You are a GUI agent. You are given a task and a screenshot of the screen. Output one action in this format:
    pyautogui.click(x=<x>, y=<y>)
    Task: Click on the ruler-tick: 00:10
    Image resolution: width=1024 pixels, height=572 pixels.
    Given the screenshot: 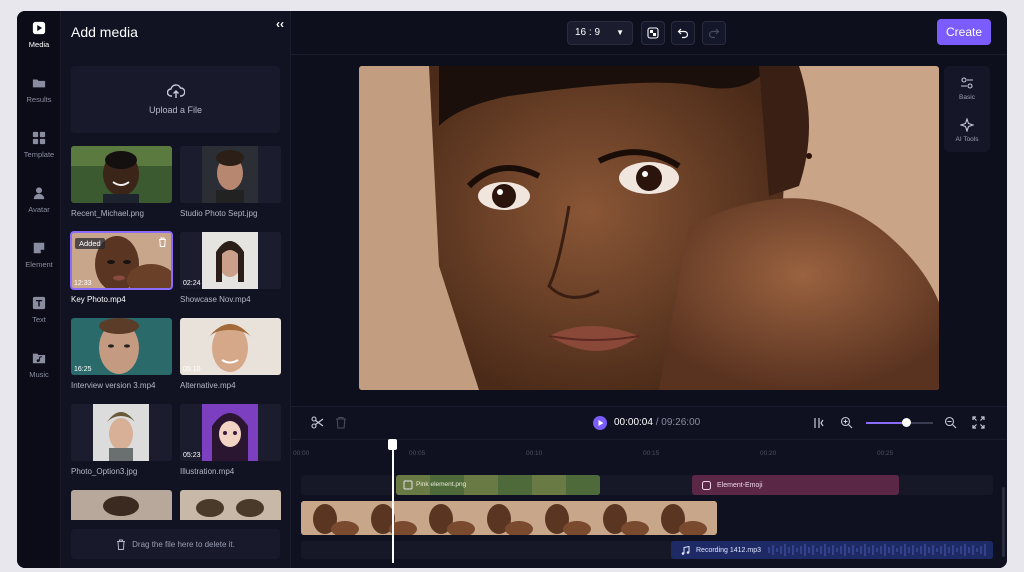 What is the action you would take?
    pyautogui.click(x=534, y=453)
    